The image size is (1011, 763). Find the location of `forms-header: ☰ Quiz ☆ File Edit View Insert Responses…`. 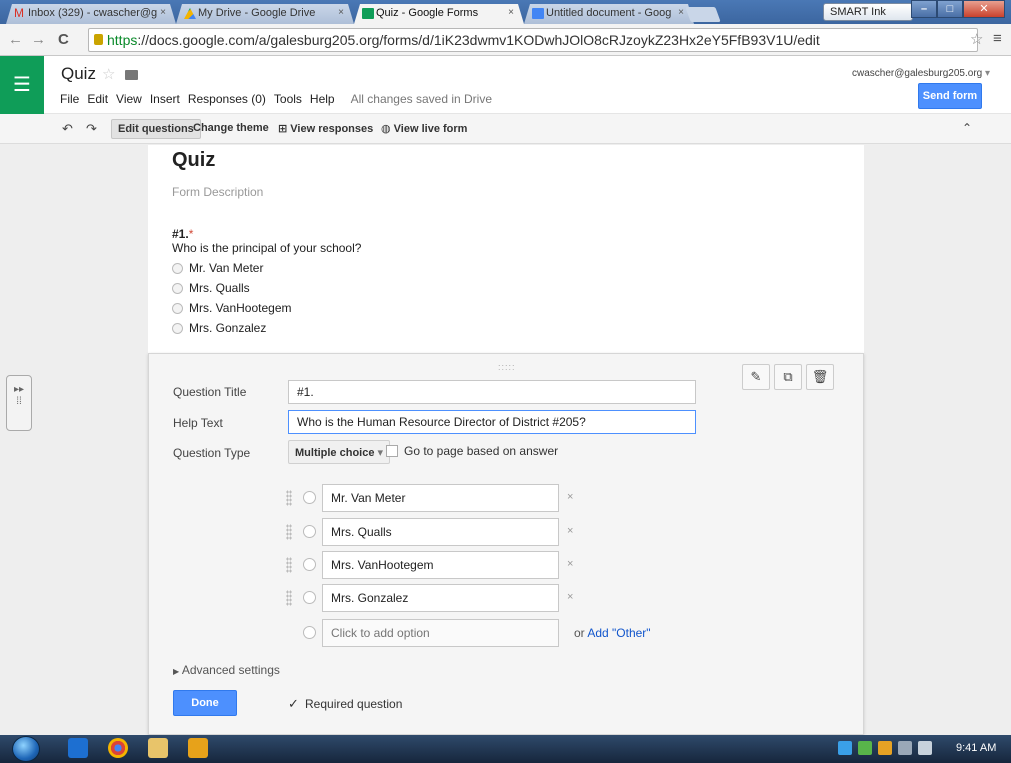

forms-header: ☰ Quiz ☆ File Edit View Insert Responses… is located at coordinates (505, 85).